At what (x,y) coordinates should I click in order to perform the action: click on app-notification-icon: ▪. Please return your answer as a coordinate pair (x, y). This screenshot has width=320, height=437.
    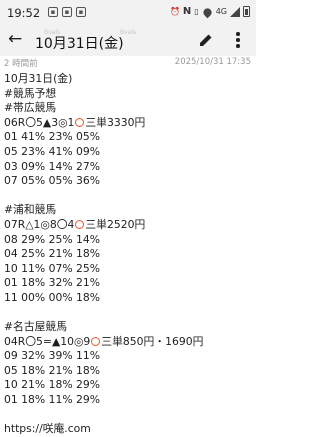
    Looking at the image, I should click on (67, 12).